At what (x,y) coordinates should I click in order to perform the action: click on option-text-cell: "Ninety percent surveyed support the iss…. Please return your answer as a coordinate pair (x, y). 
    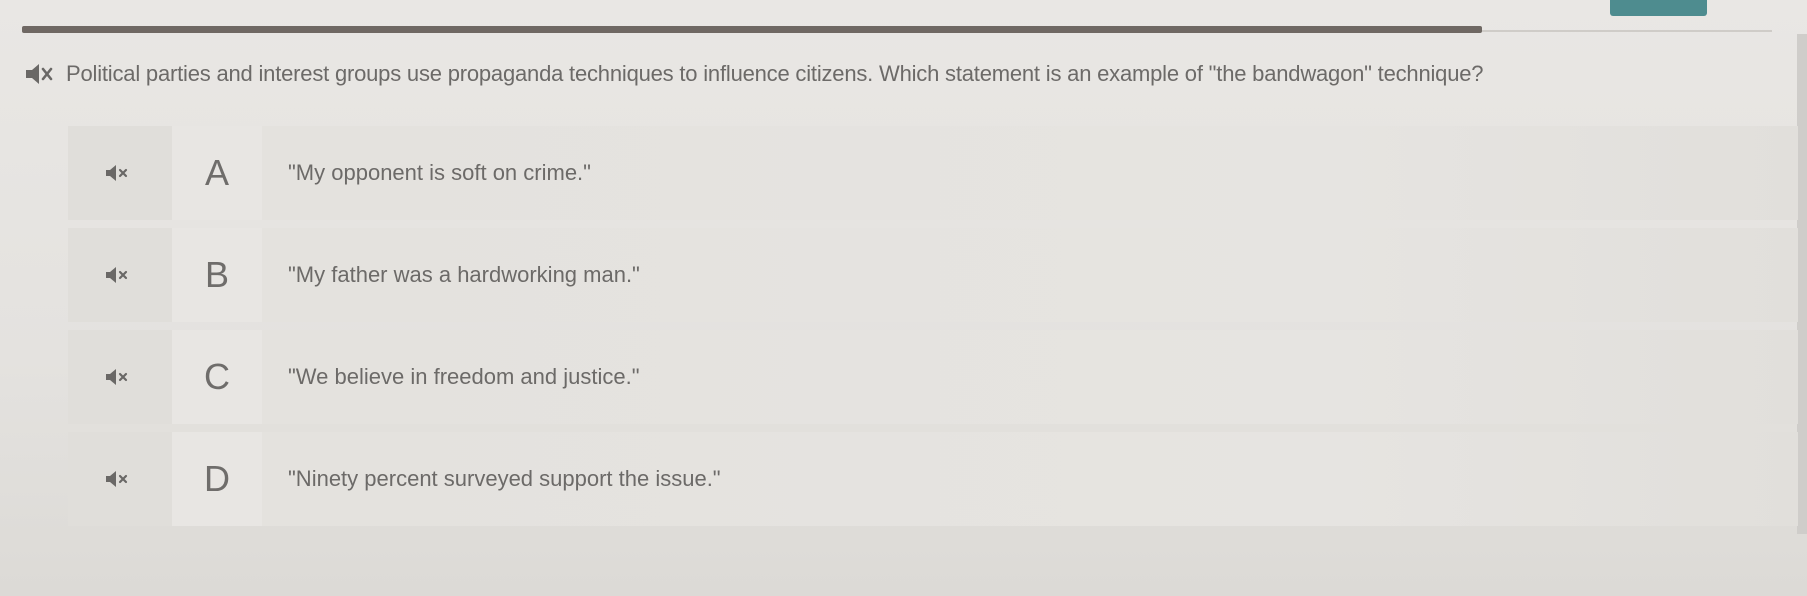
    Looking at the image, I should click on (1030, 479).